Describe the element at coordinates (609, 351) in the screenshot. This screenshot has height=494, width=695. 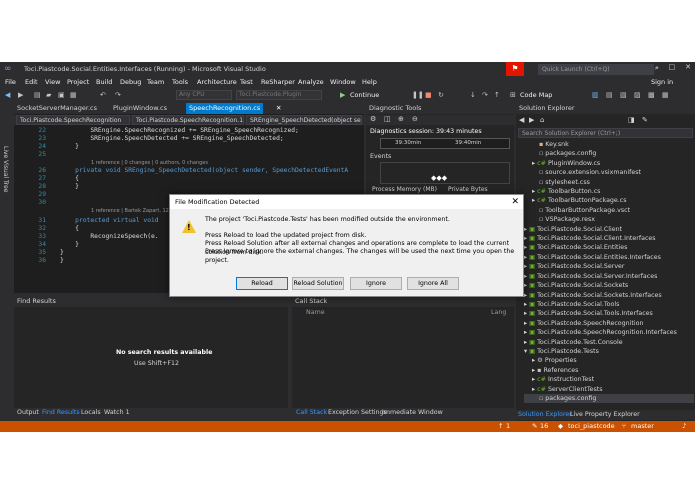
I see `tree-item: ▾ ▣ Toci.Piastcode.Tests` at that location.